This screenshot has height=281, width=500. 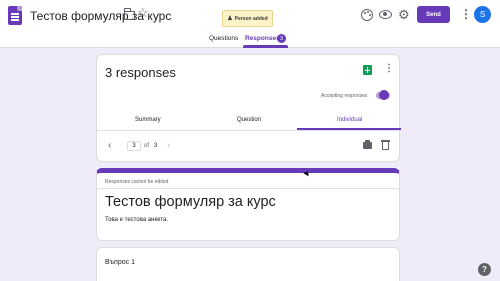 What do you see at coordinates (389, 68) in the screenshot?
I see `card-more-icon: ⋮` at bounding box center [389, 68].